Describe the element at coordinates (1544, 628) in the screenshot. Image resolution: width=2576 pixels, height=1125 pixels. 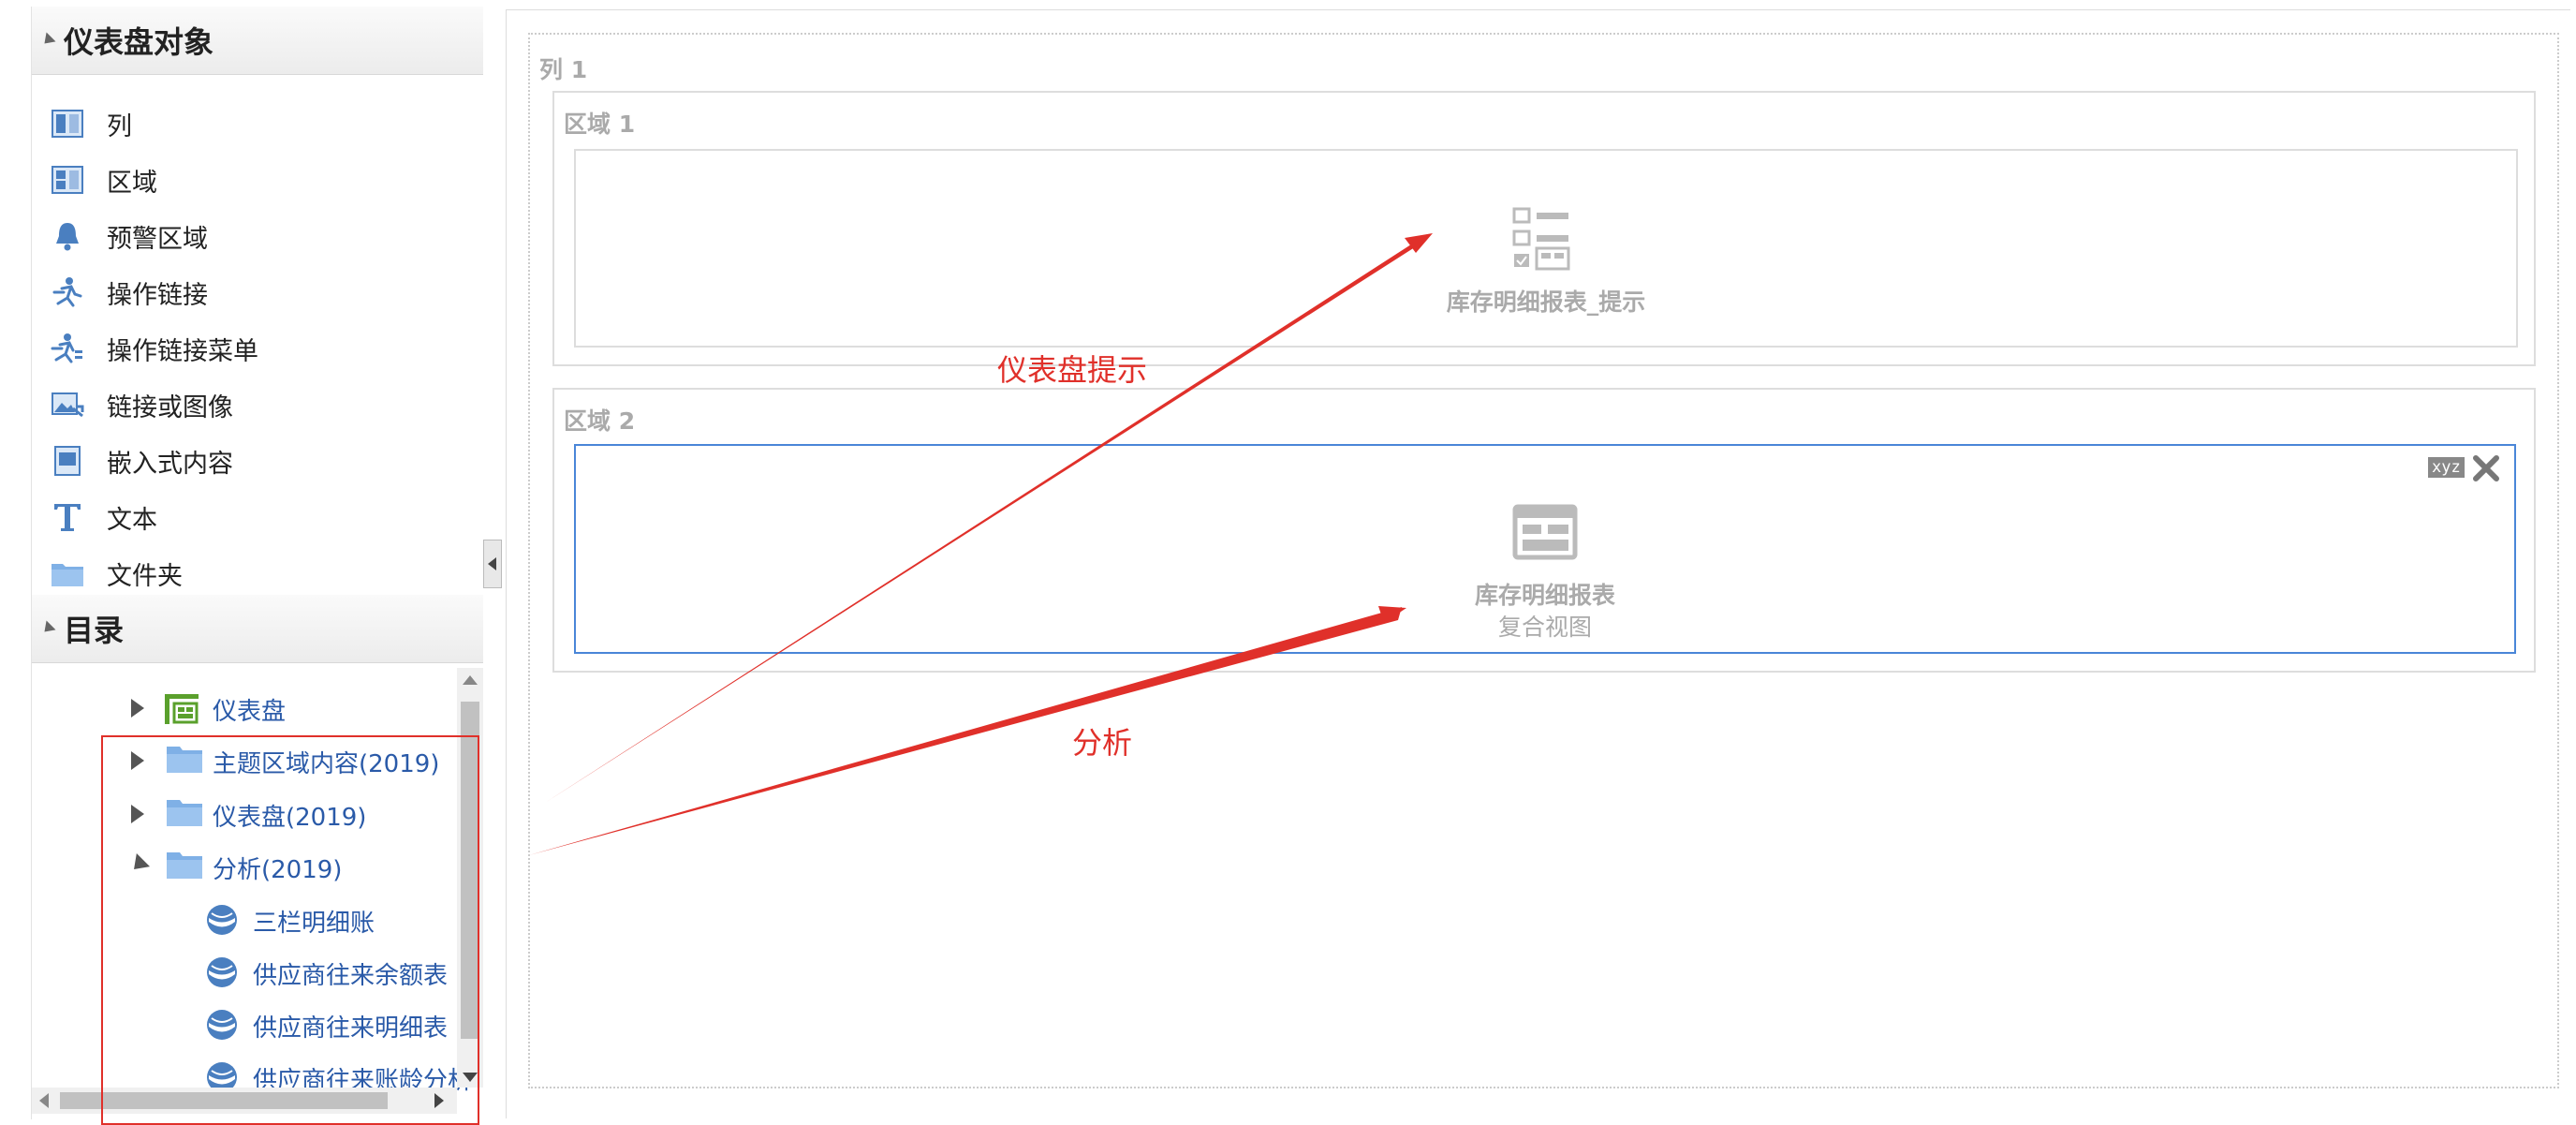
I see `view-subtitle: 复合视图` at that location.